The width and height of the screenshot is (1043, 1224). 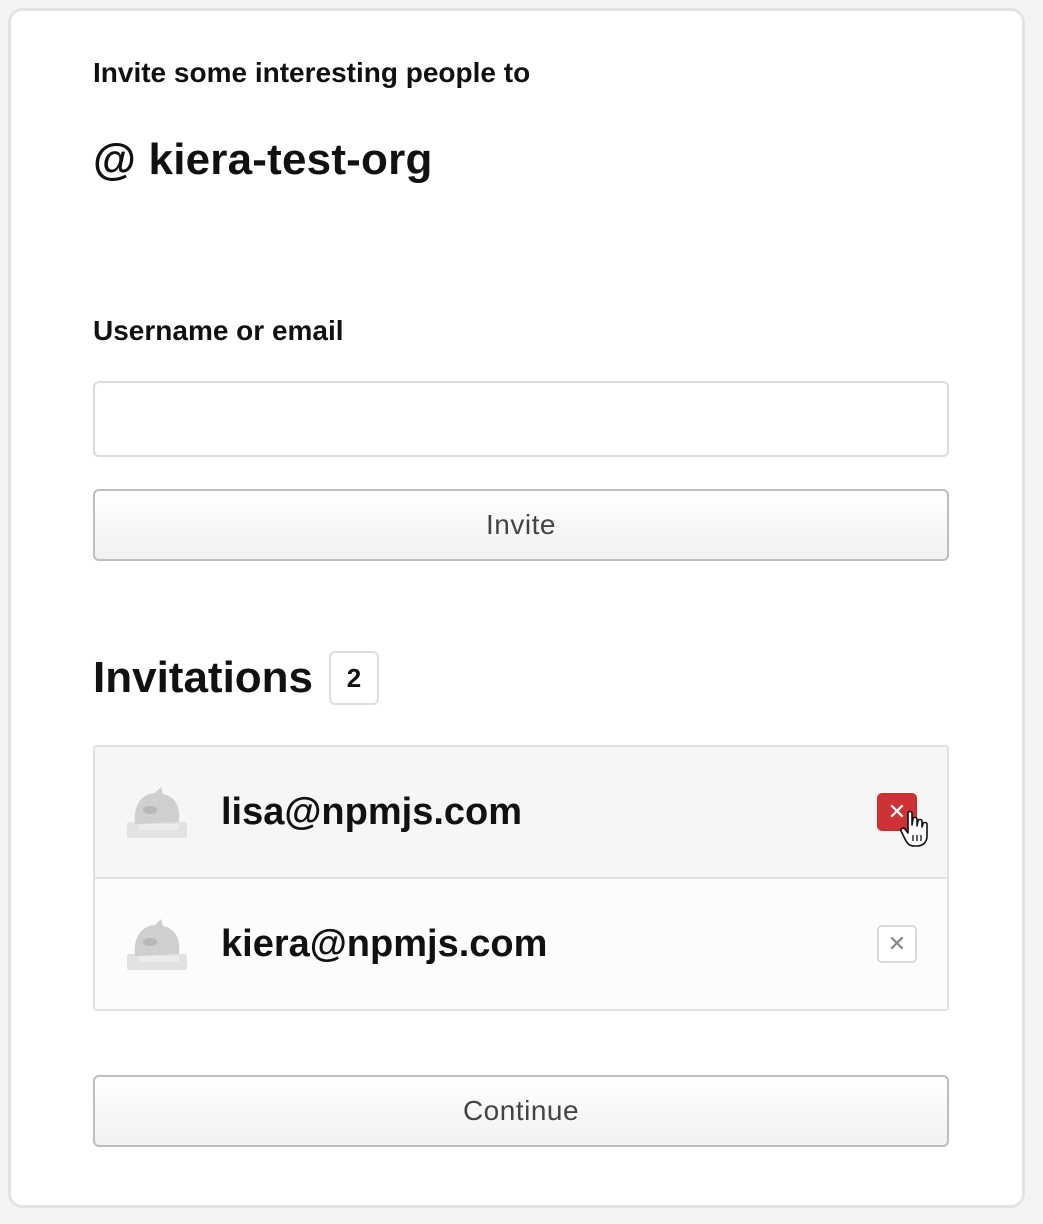 I want to click on hand-cursor-icon, so click(x=914, y=828).